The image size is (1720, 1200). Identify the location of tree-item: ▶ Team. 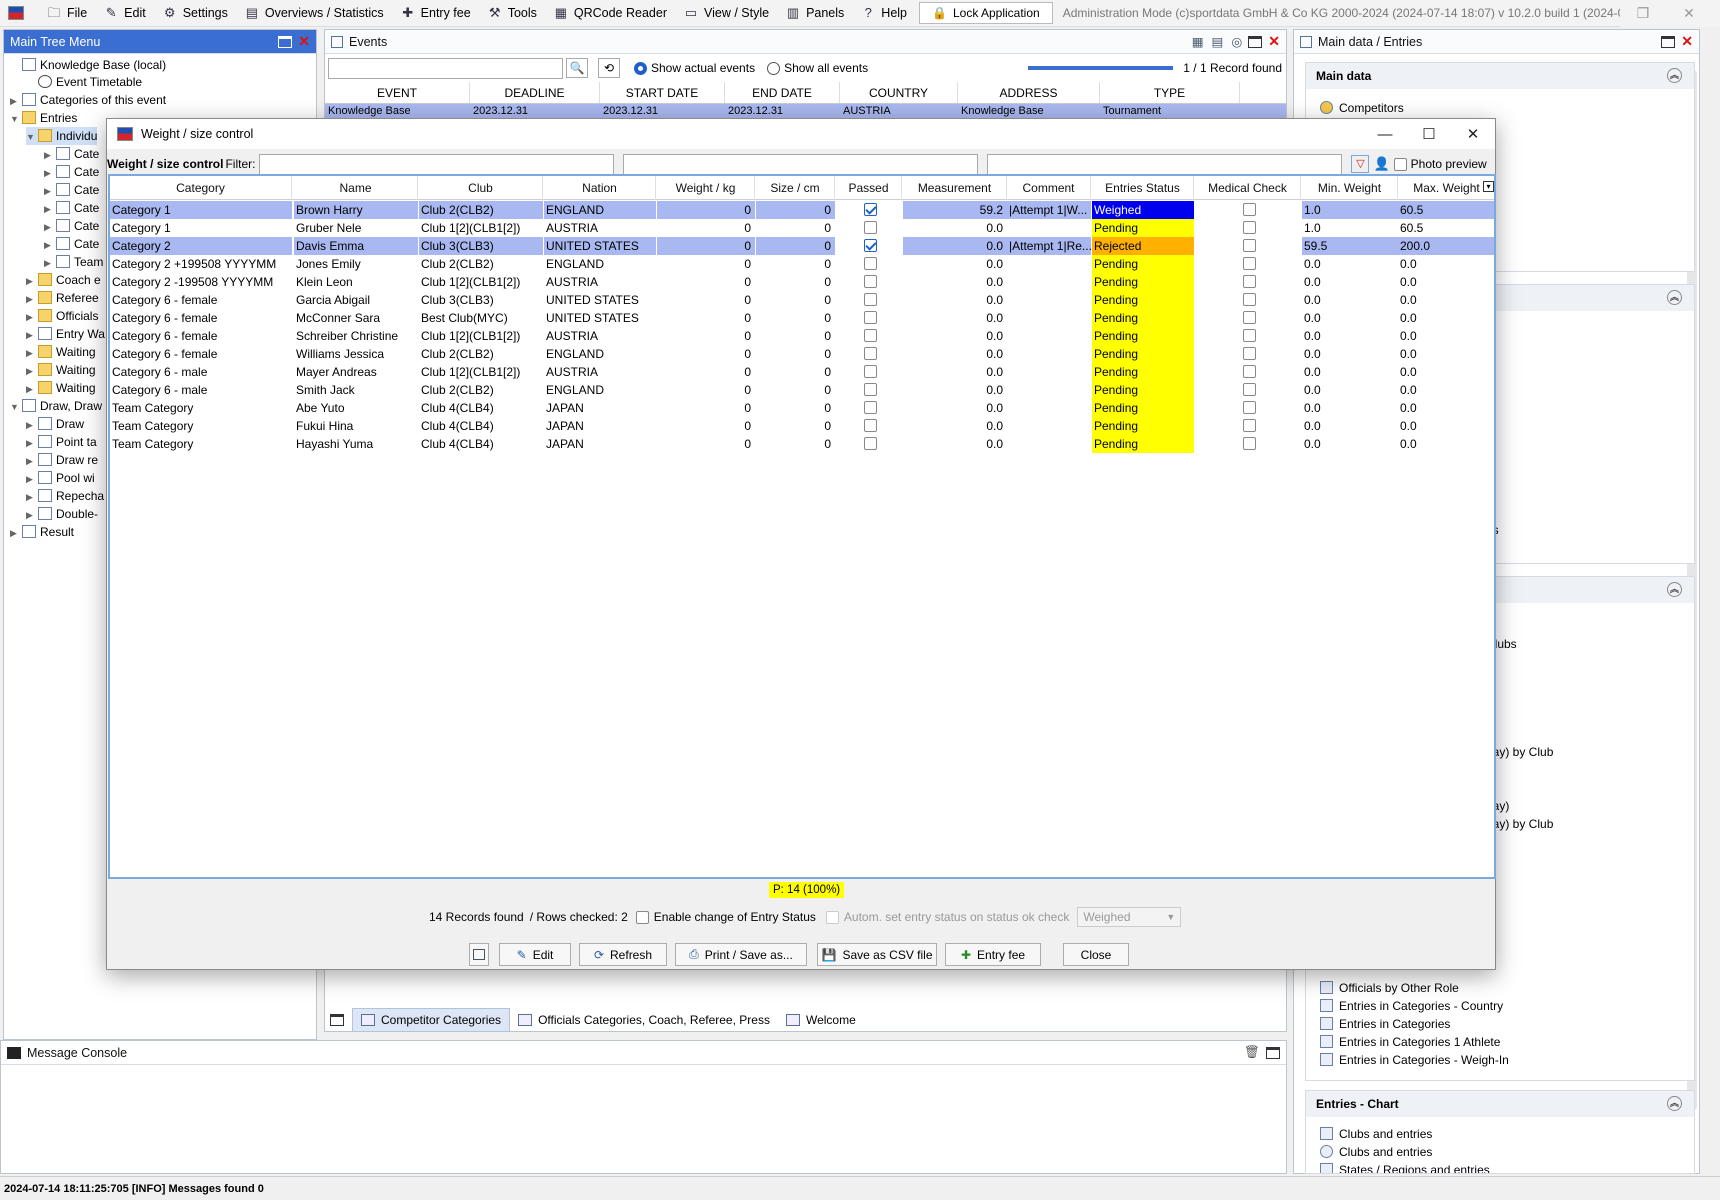
(73, 262).